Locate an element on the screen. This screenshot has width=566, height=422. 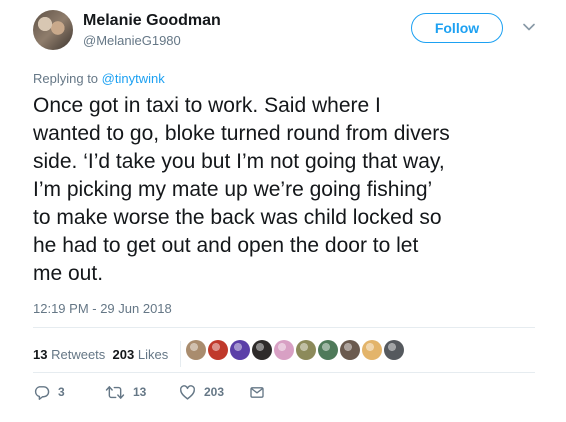
retweet-button: 13 is located at coordinates (125, 392).